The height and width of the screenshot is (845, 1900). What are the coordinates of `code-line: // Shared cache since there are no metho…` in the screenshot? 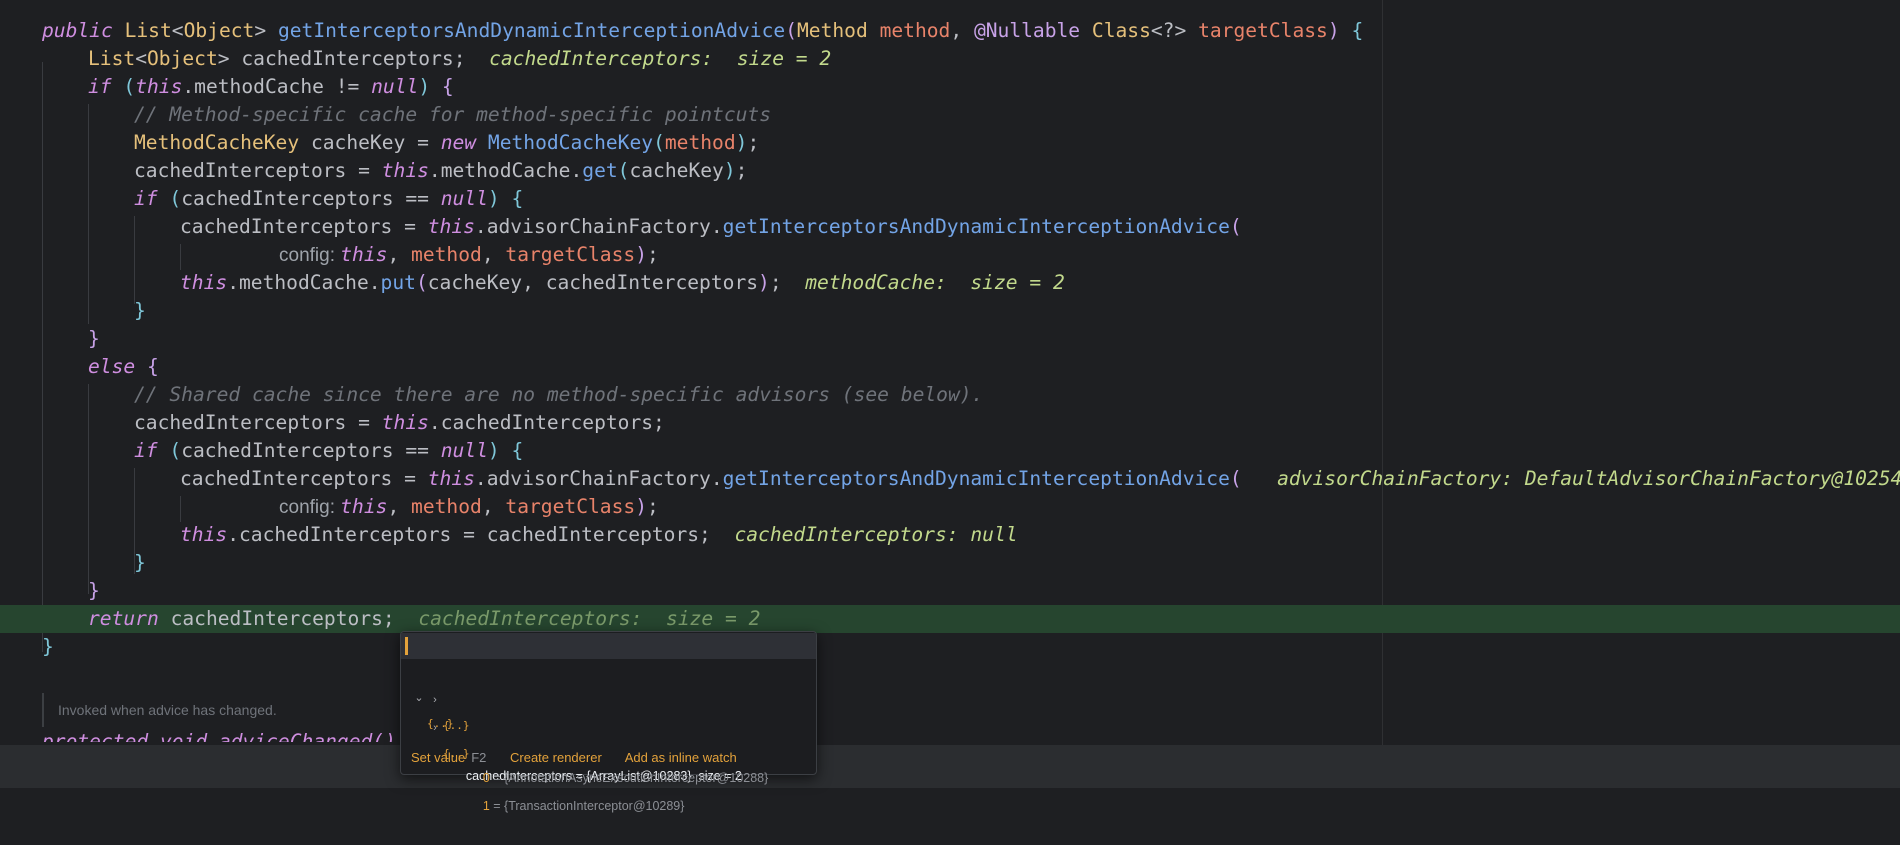 It's located at (950, 395).